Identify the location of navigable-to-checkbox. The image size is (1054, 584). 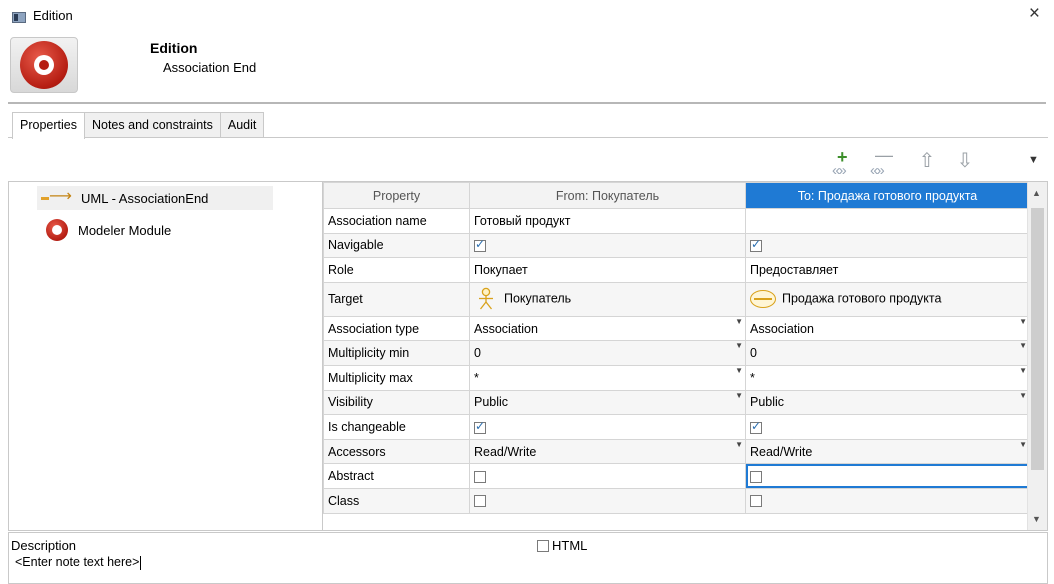
(756, 245).